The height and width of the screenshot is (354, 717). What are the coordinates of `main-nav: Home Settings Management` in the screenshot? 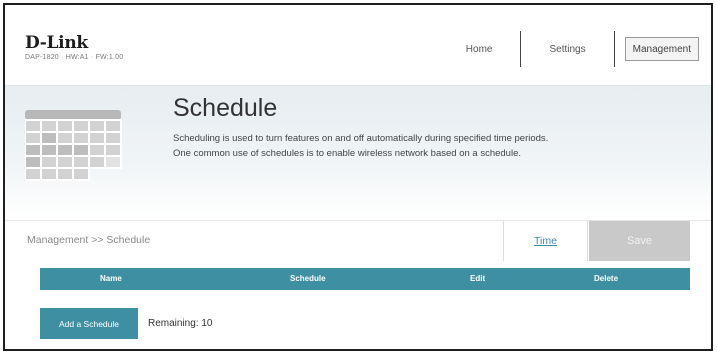 It's located at (568, 49).